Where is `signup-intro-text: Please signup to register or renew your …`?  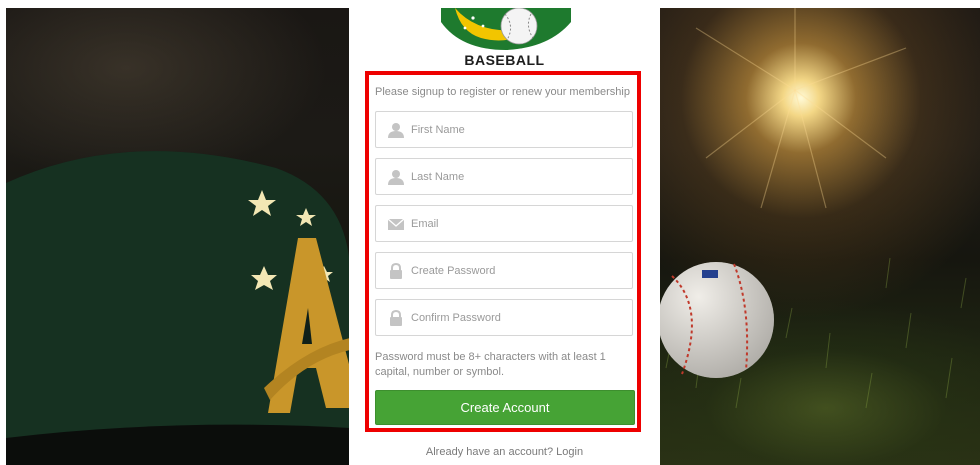
signup-intro-text: Please signup to register or renew your … is located at coordinates (502, 92).